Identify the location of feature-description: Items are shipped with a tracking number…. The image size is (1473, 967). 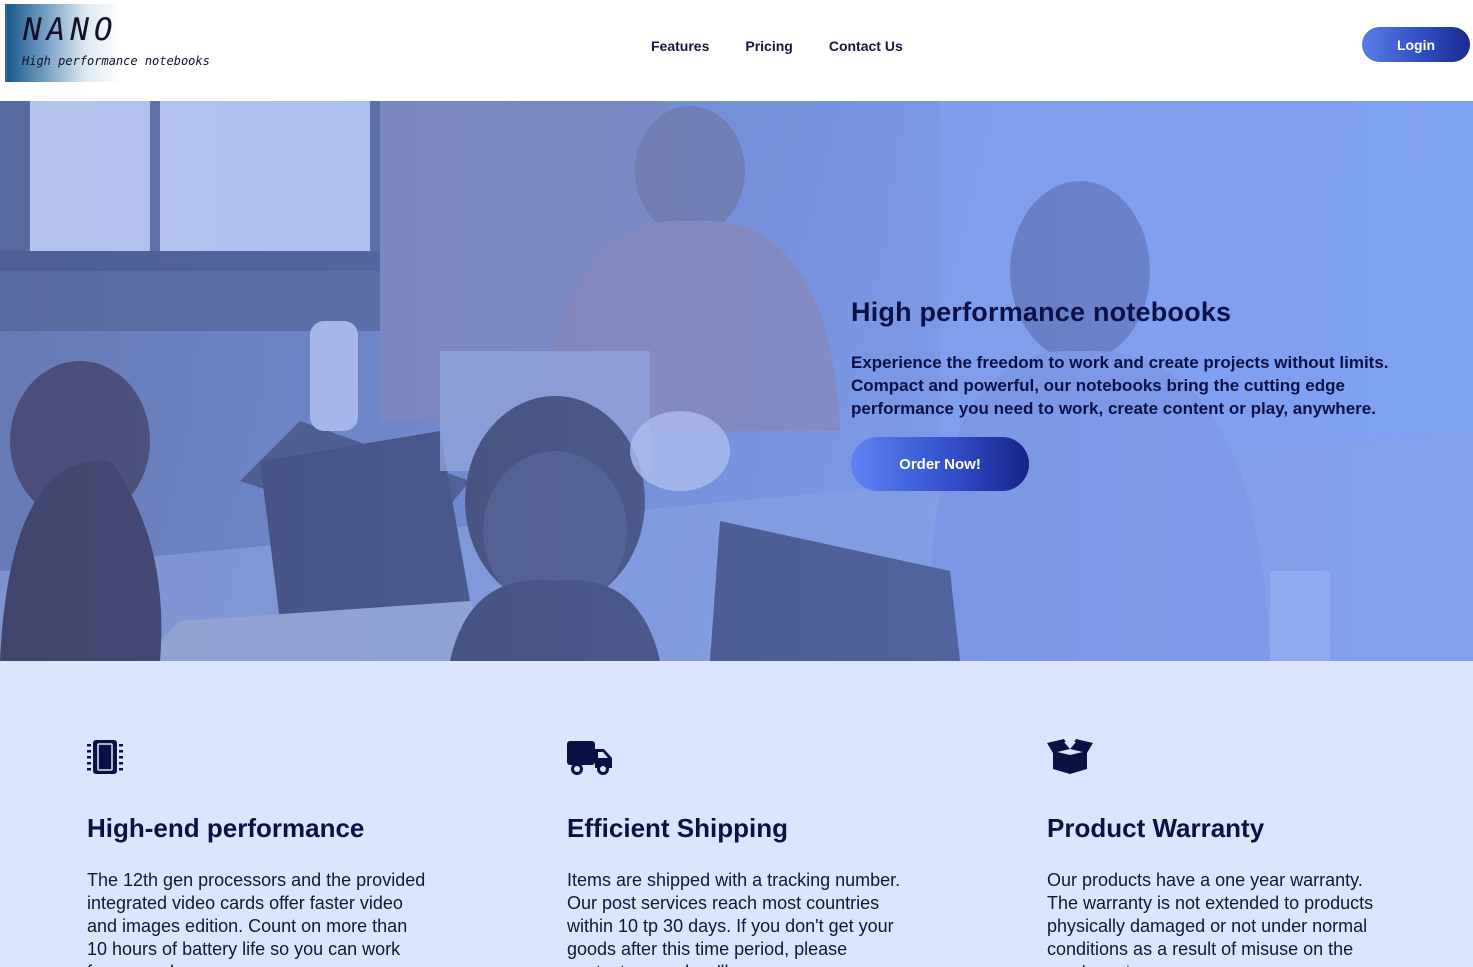
(734, 918).